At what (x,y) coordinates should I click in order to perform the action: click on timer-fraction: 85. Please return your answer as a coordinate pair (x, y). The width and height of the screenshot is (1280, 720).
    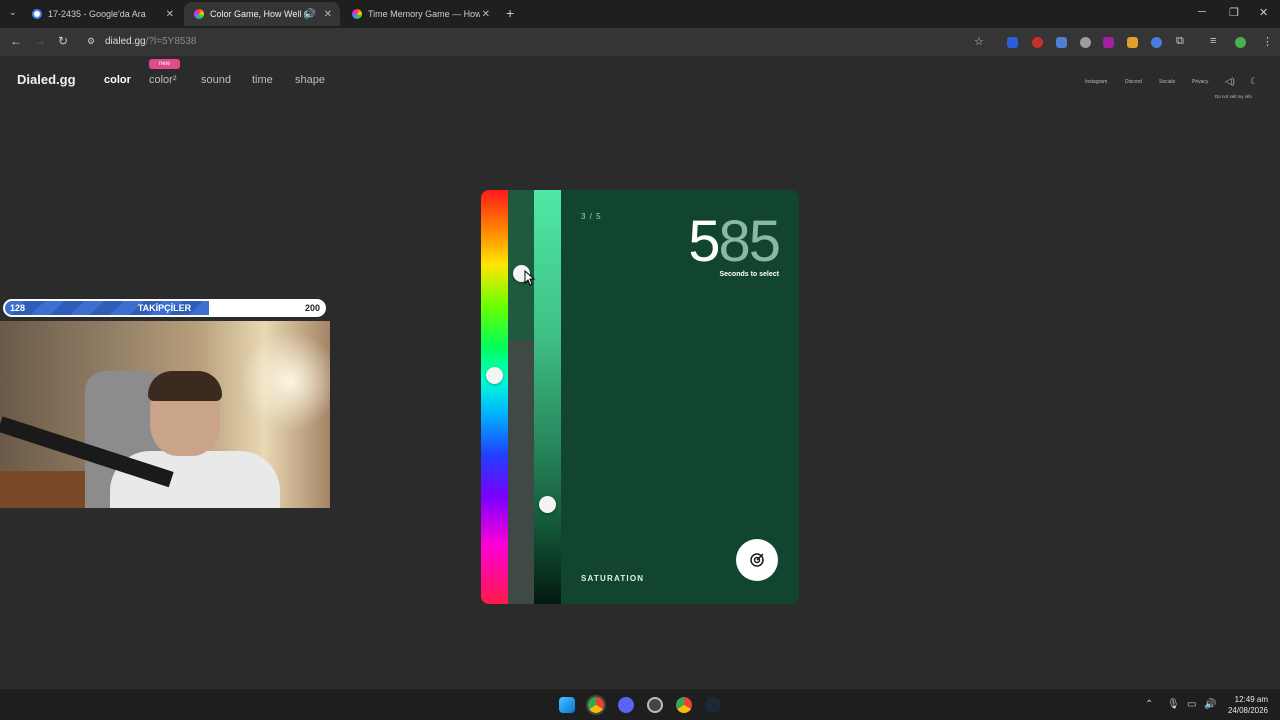
    Looking at the image, I should click on (749, 241).